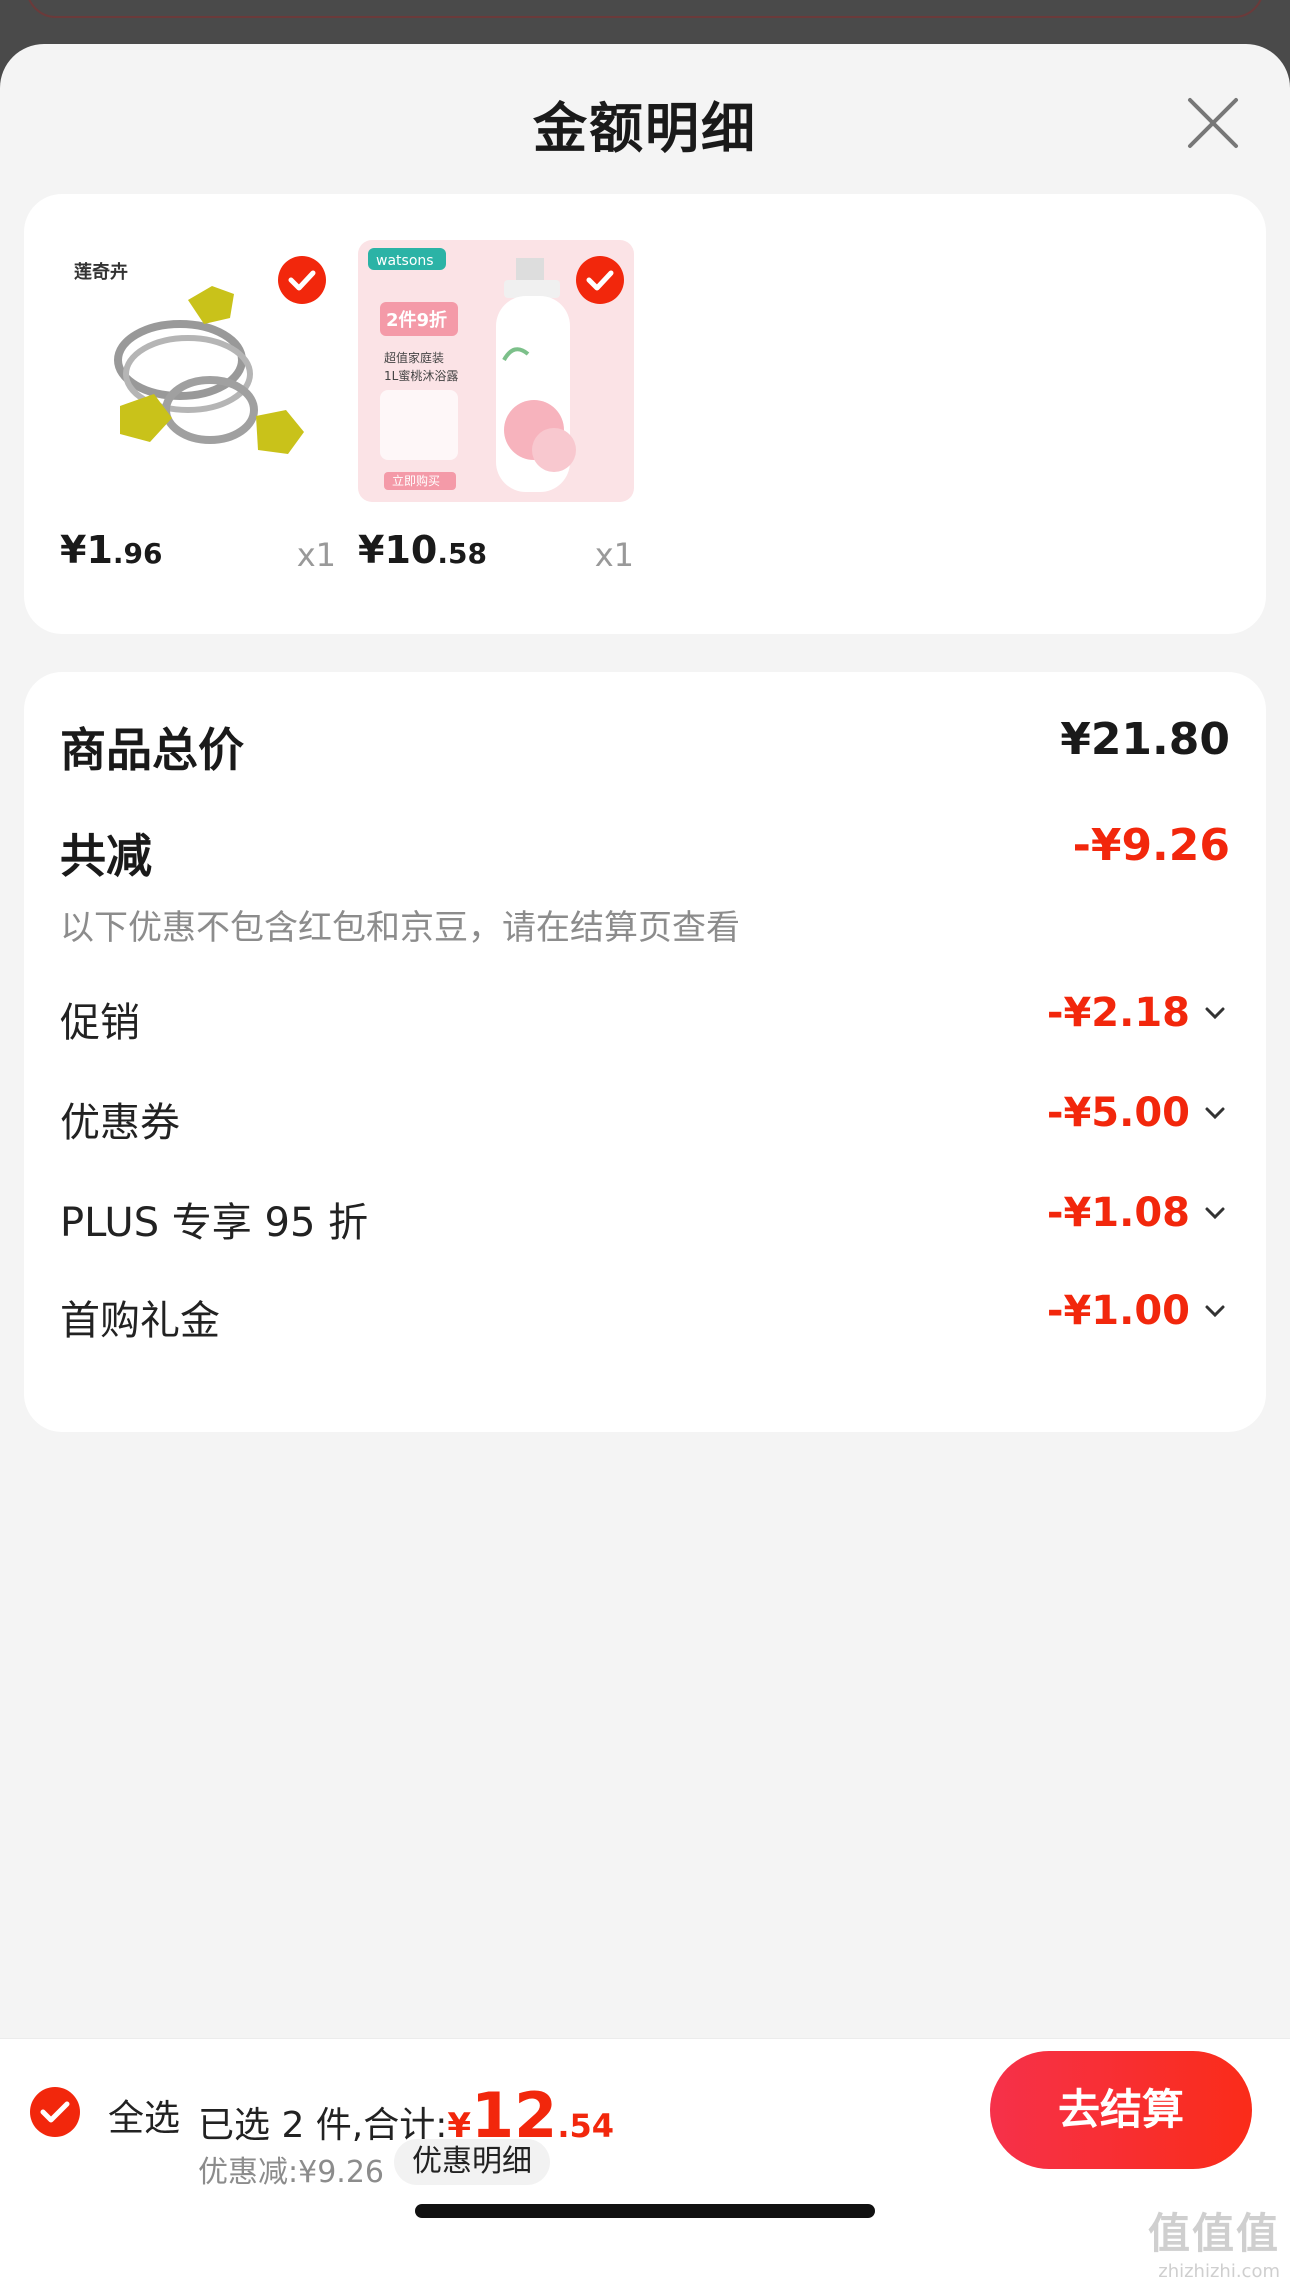 The image size is (1290, 2283). I want to click on reduce-row: 共减 -¥9.26, so click(645, 851).